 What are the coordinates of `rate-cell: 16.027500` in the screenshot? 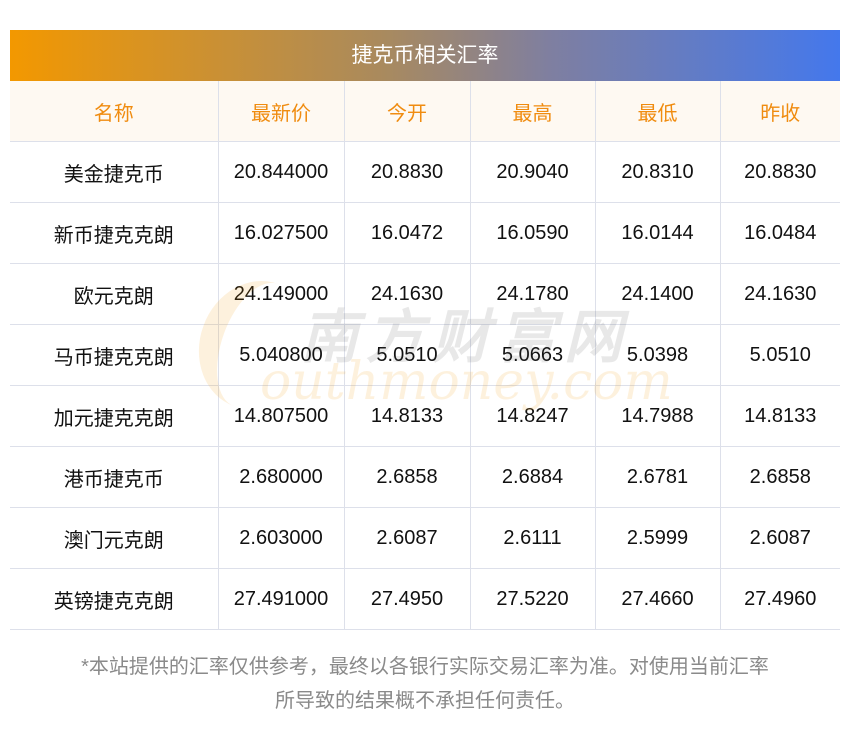 It's located at (281, 233).